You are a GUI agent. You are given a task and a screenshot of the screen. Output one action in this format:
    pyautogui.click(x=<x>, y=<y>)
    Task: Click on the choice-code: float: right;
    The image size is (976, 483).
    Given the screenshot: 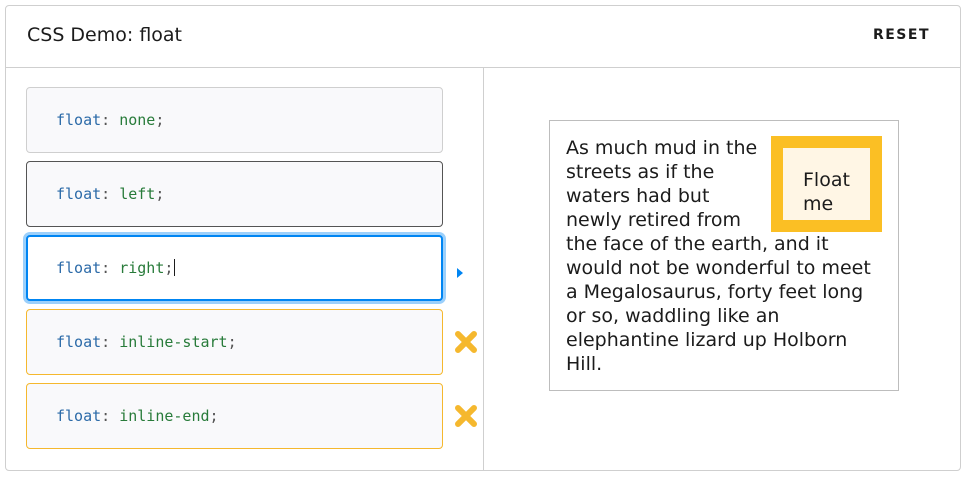 What is the action you would take?
    pyautogui.click(x=116, y=268)
    